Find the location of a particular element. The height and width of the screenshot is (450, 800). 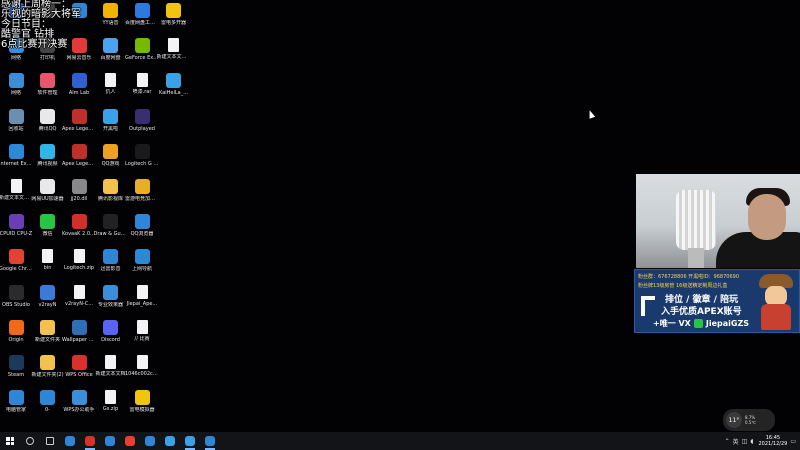

desktop-icon: 微信 is located at coordinates (48, 232).